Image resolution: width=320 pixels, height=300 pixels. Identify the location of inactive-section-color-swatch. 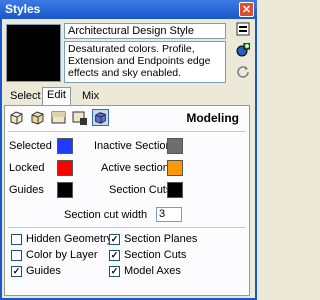
(175, 146).